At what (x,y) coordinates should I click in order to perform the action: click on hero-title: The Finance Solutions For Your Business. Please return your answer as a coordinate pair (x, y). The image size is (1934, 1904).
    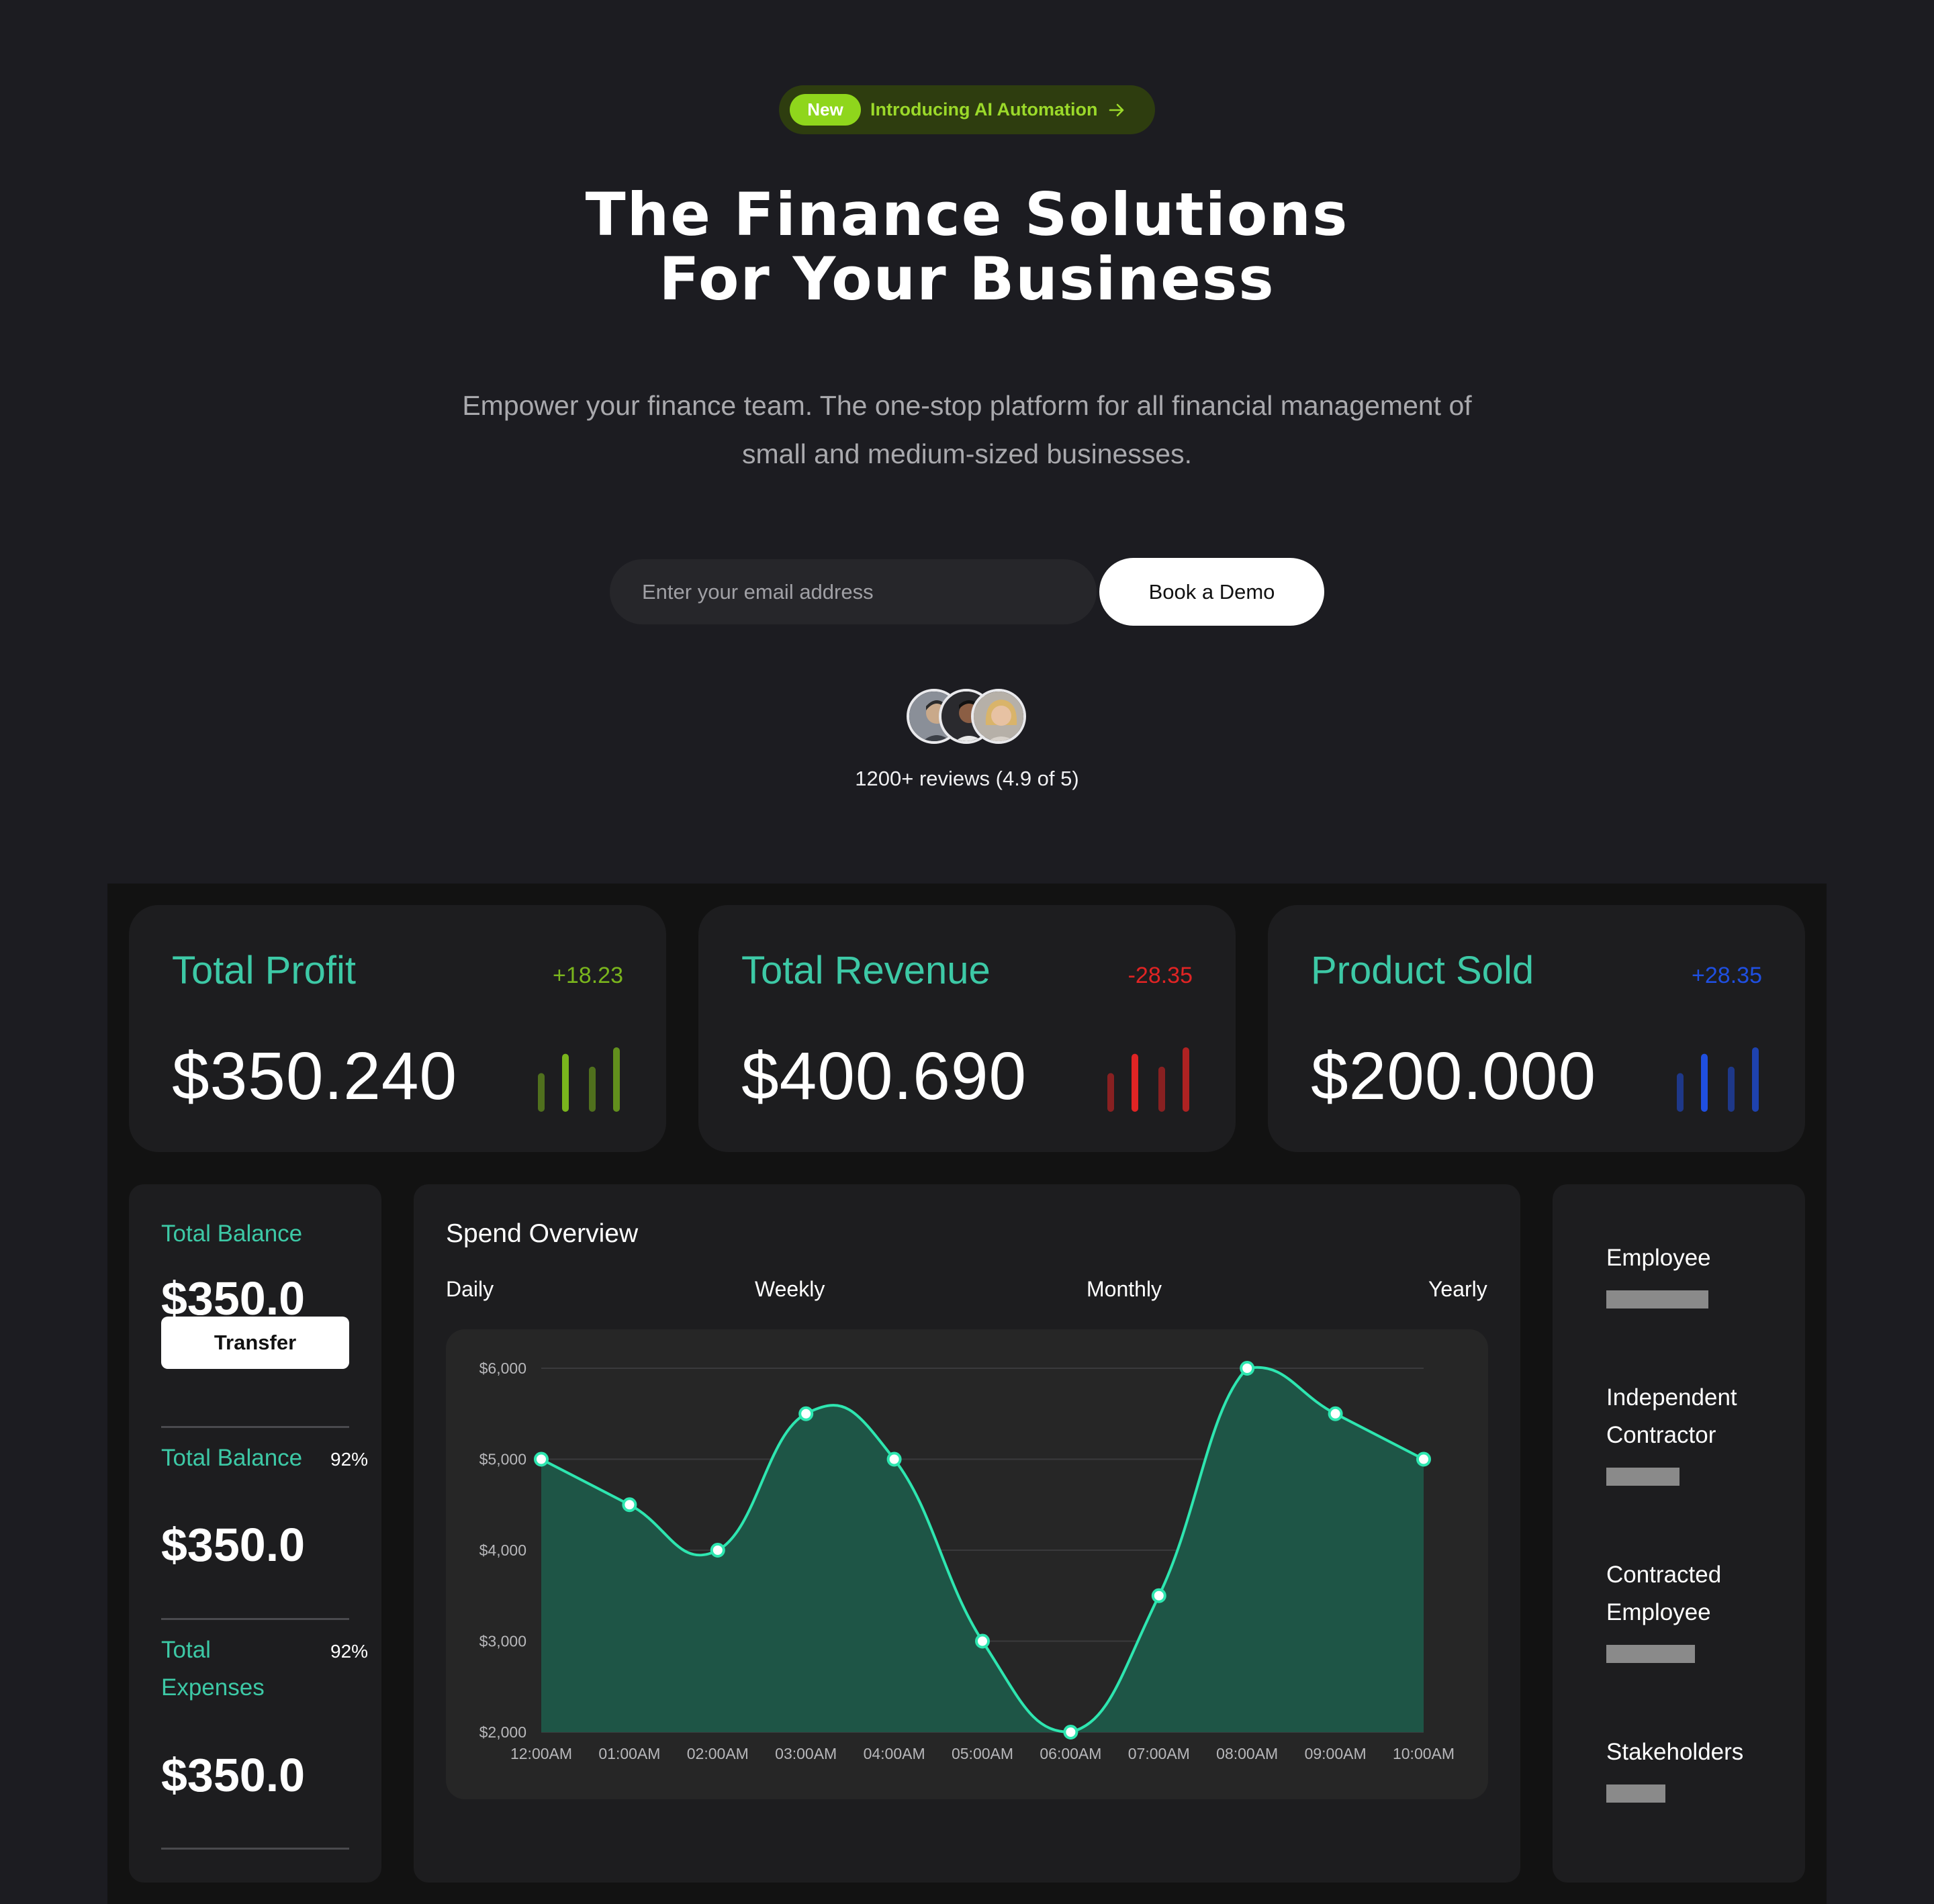
    Looking at the image, I should click on (967, 247).